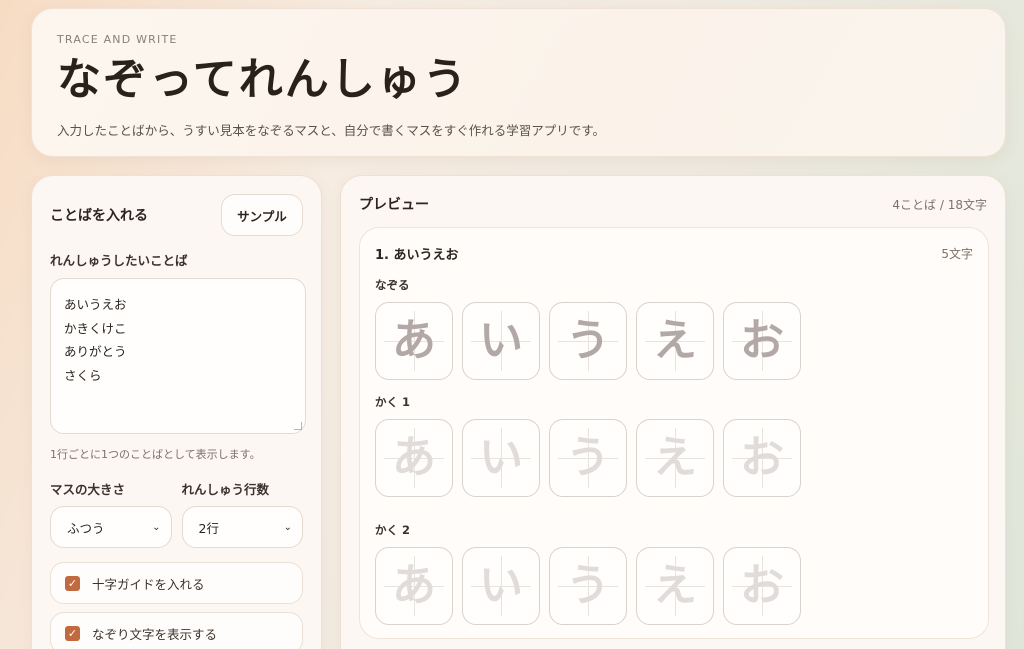 This screenshot has height=649, width=1024. Describe the element at coordinates (417, 255) in the screenshot. I see `word-card-title: 1. あいうえお` at that location.